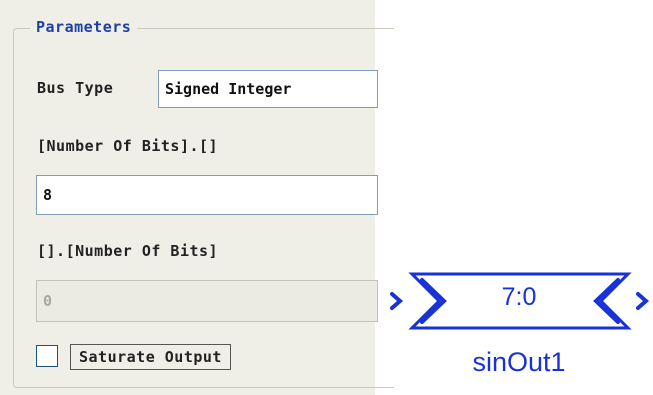 The image size is (653, 395). Describe the element at coordinates (128, 251) in the screenshot. I see `frac-bits-label: [].[Number Of Bits]` at that location.